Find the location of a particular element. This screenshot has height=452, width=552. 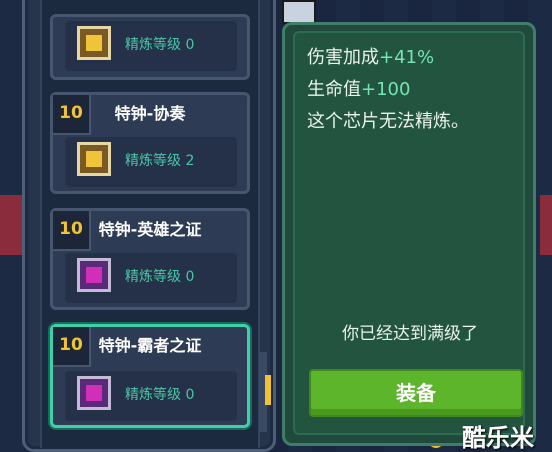

damage-bonus-line: 伤害加成+41% is located at coordinates (370, 56).